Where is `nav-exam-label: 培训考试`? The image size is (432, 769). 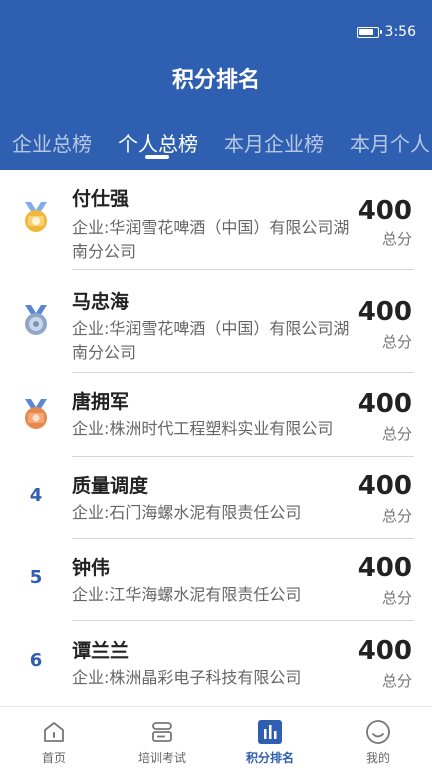 nav-exam-label: 培训考试 is located at coordinates (161, 758).